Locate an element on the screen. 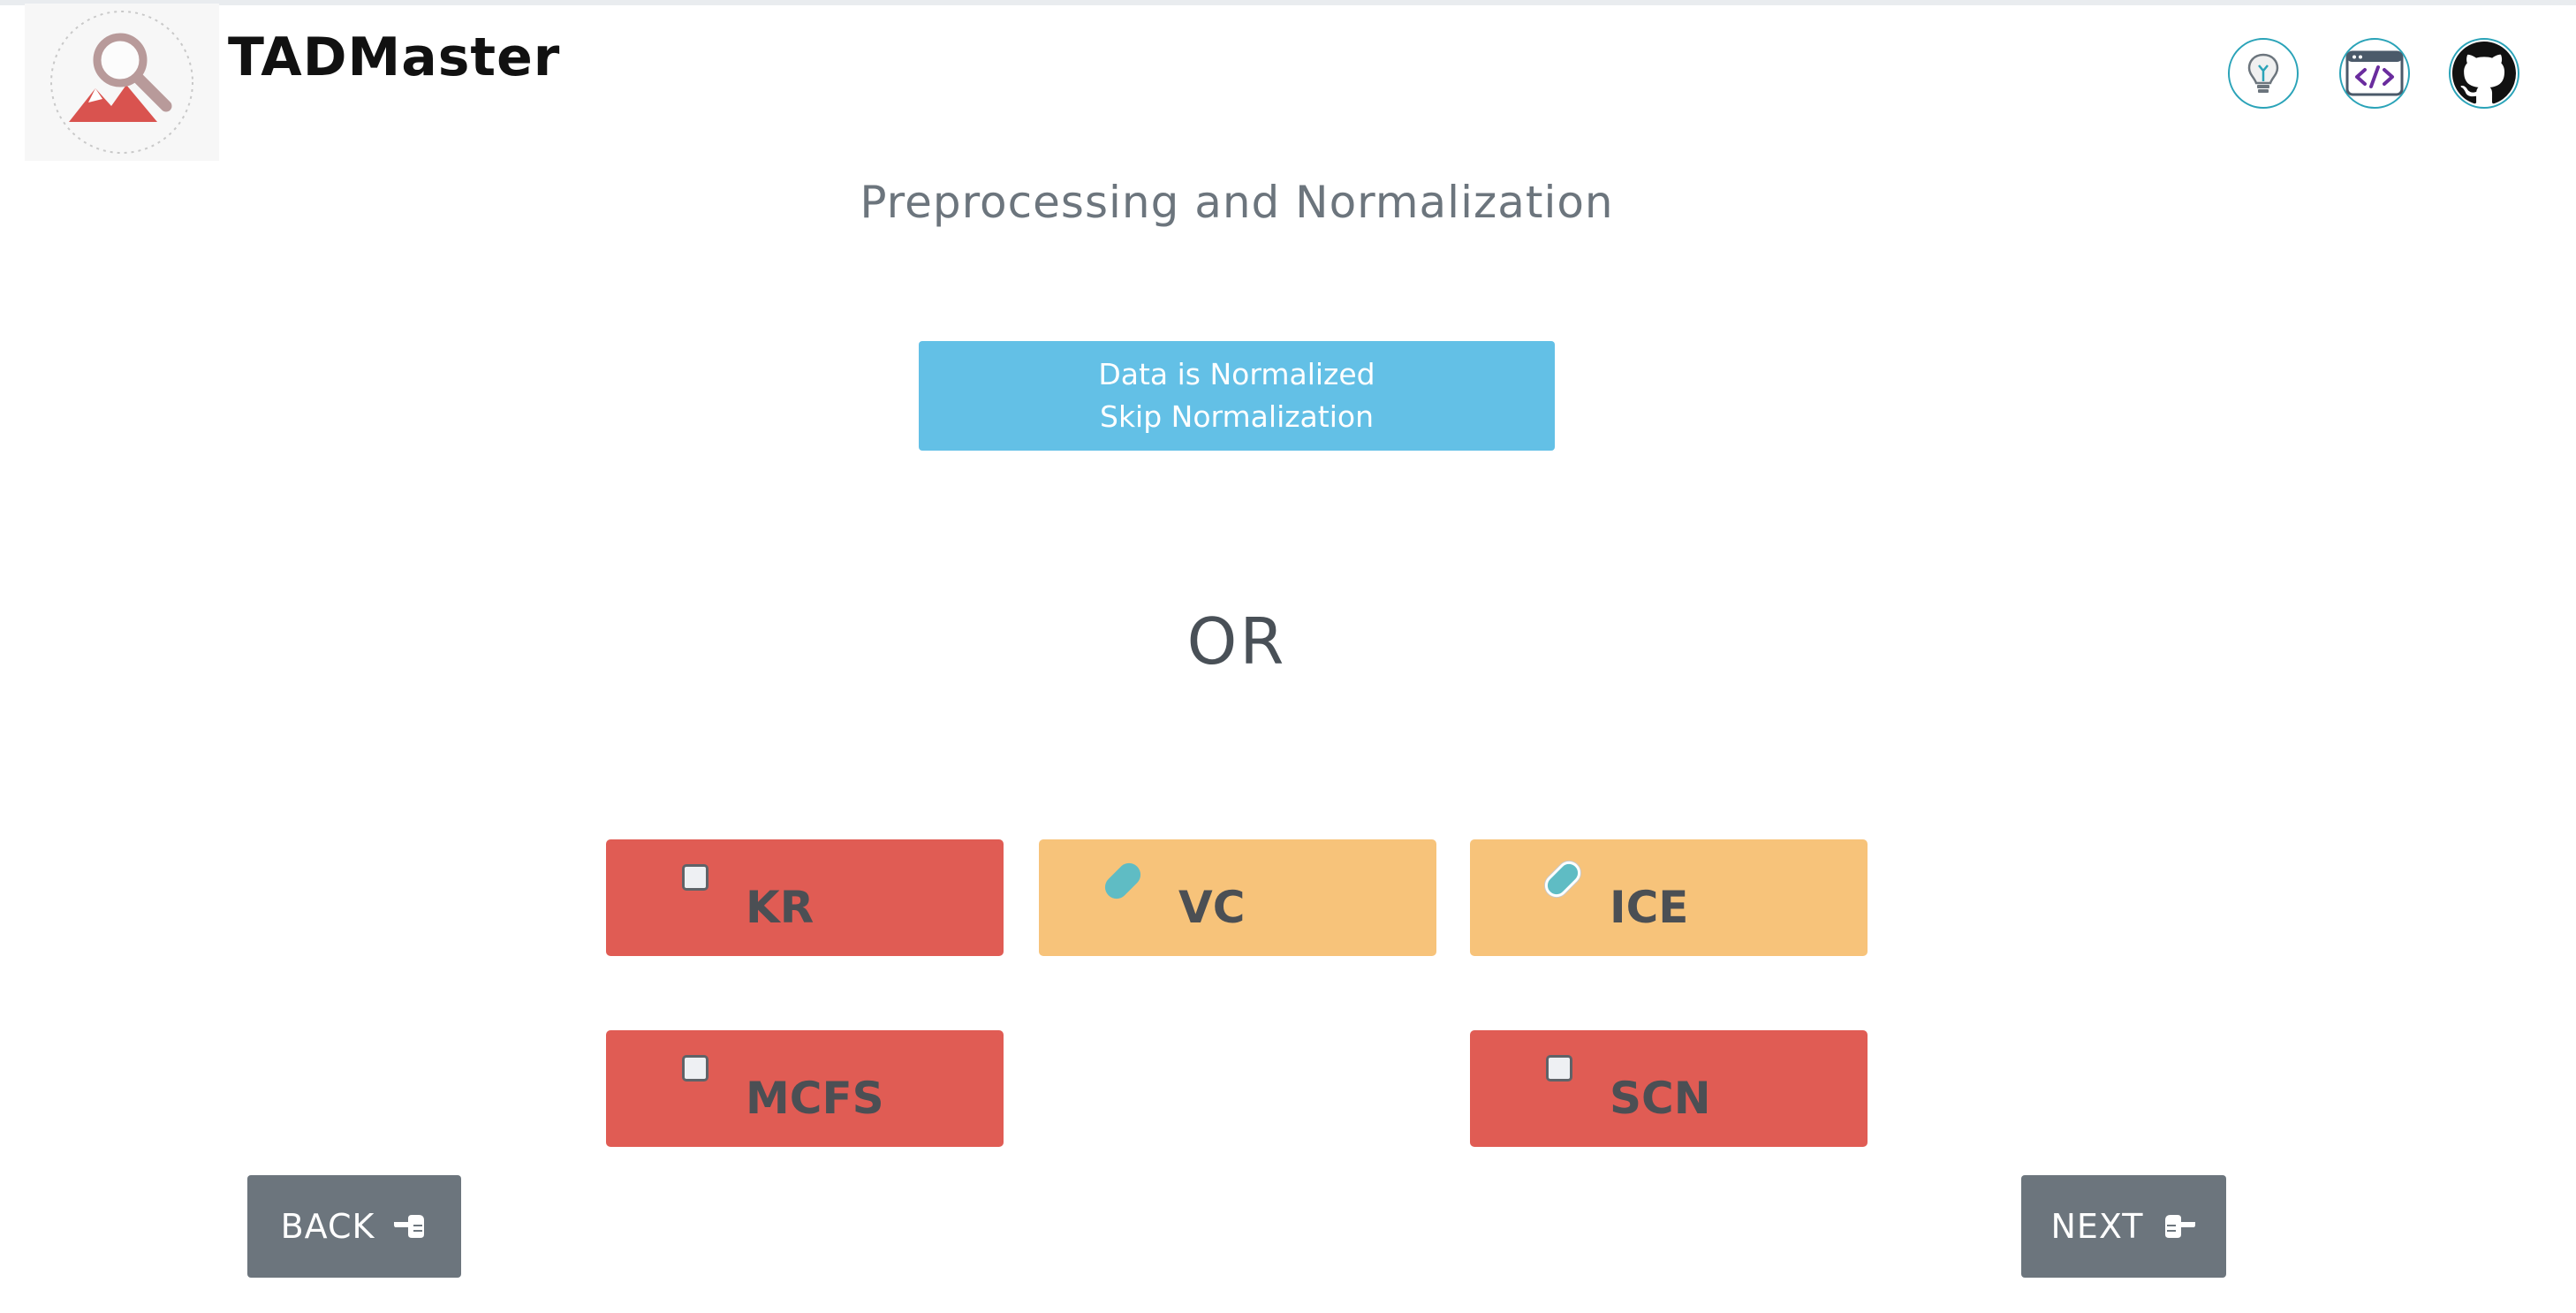 This screenshot has height=1313, width=2576. next-label: NEXT is located at coordinates (2097, 1226).